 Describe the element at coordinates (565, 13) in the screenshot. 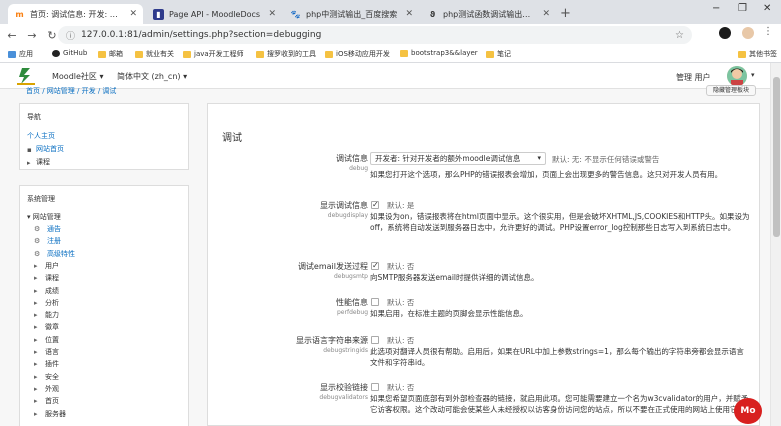

I see `new-tab-button: +` at that location.